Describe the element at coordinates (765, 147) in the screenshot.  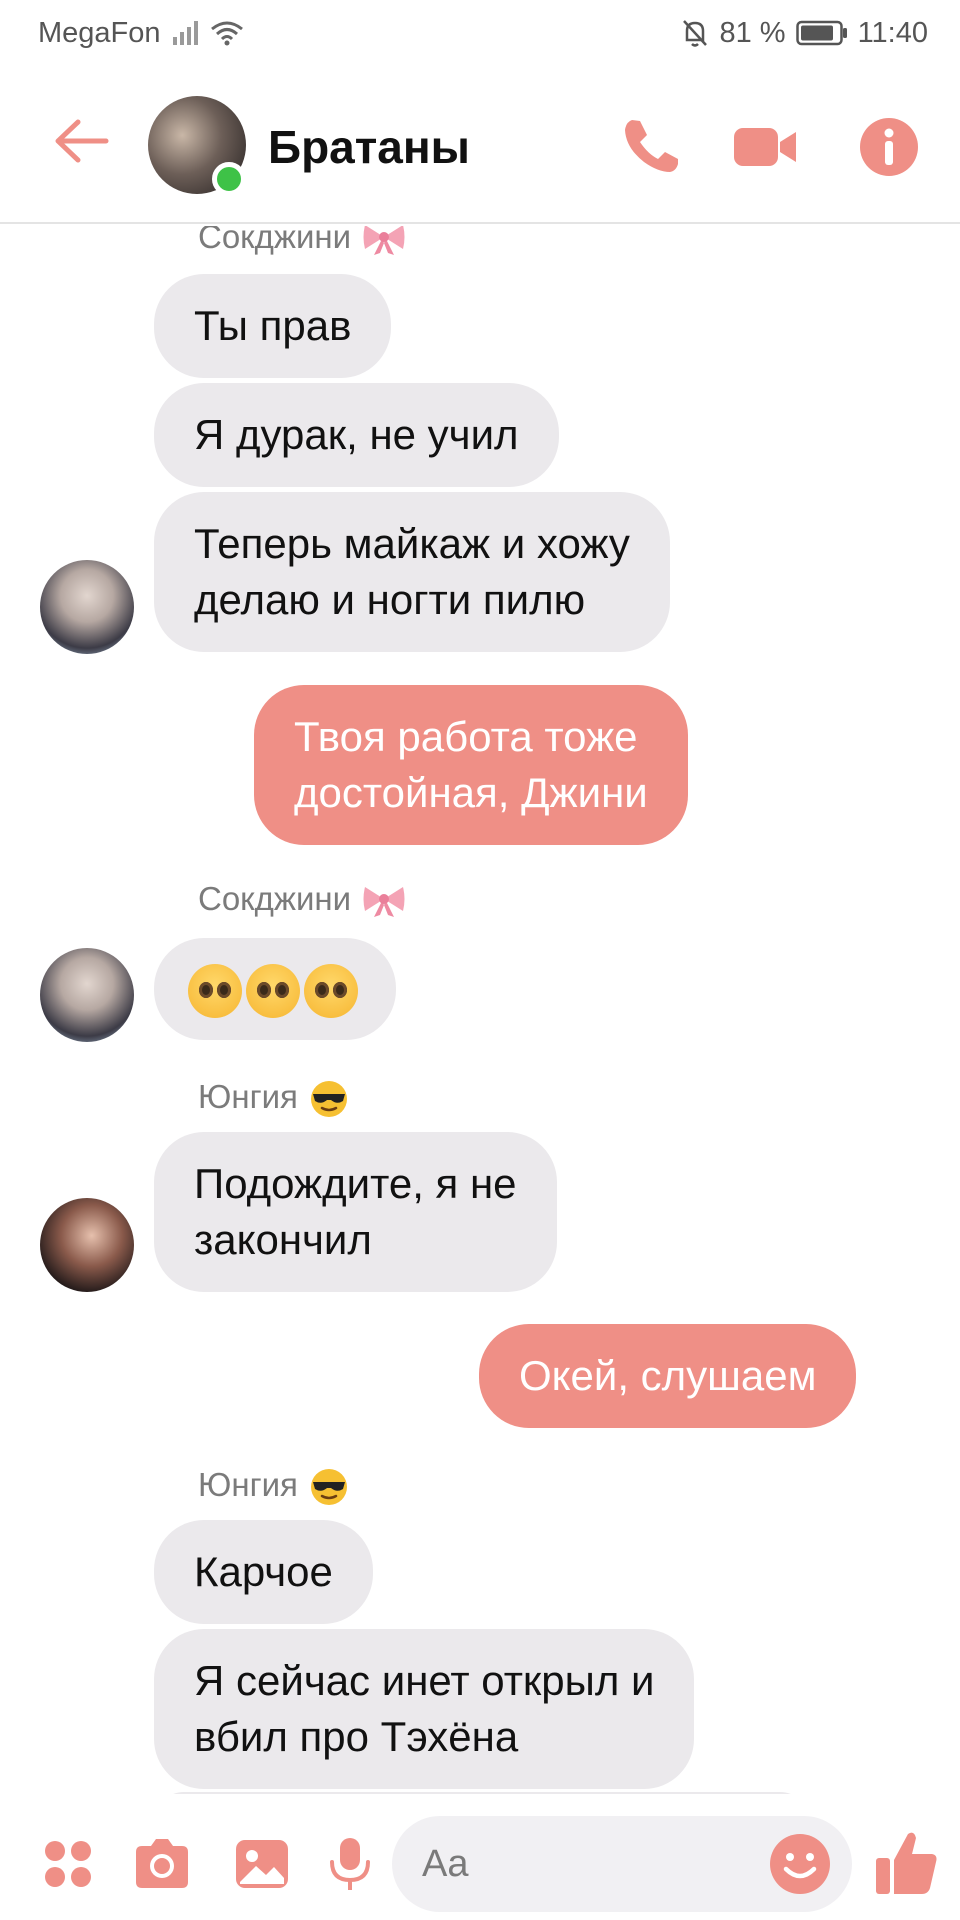
I see `video-call-icon` at that location.